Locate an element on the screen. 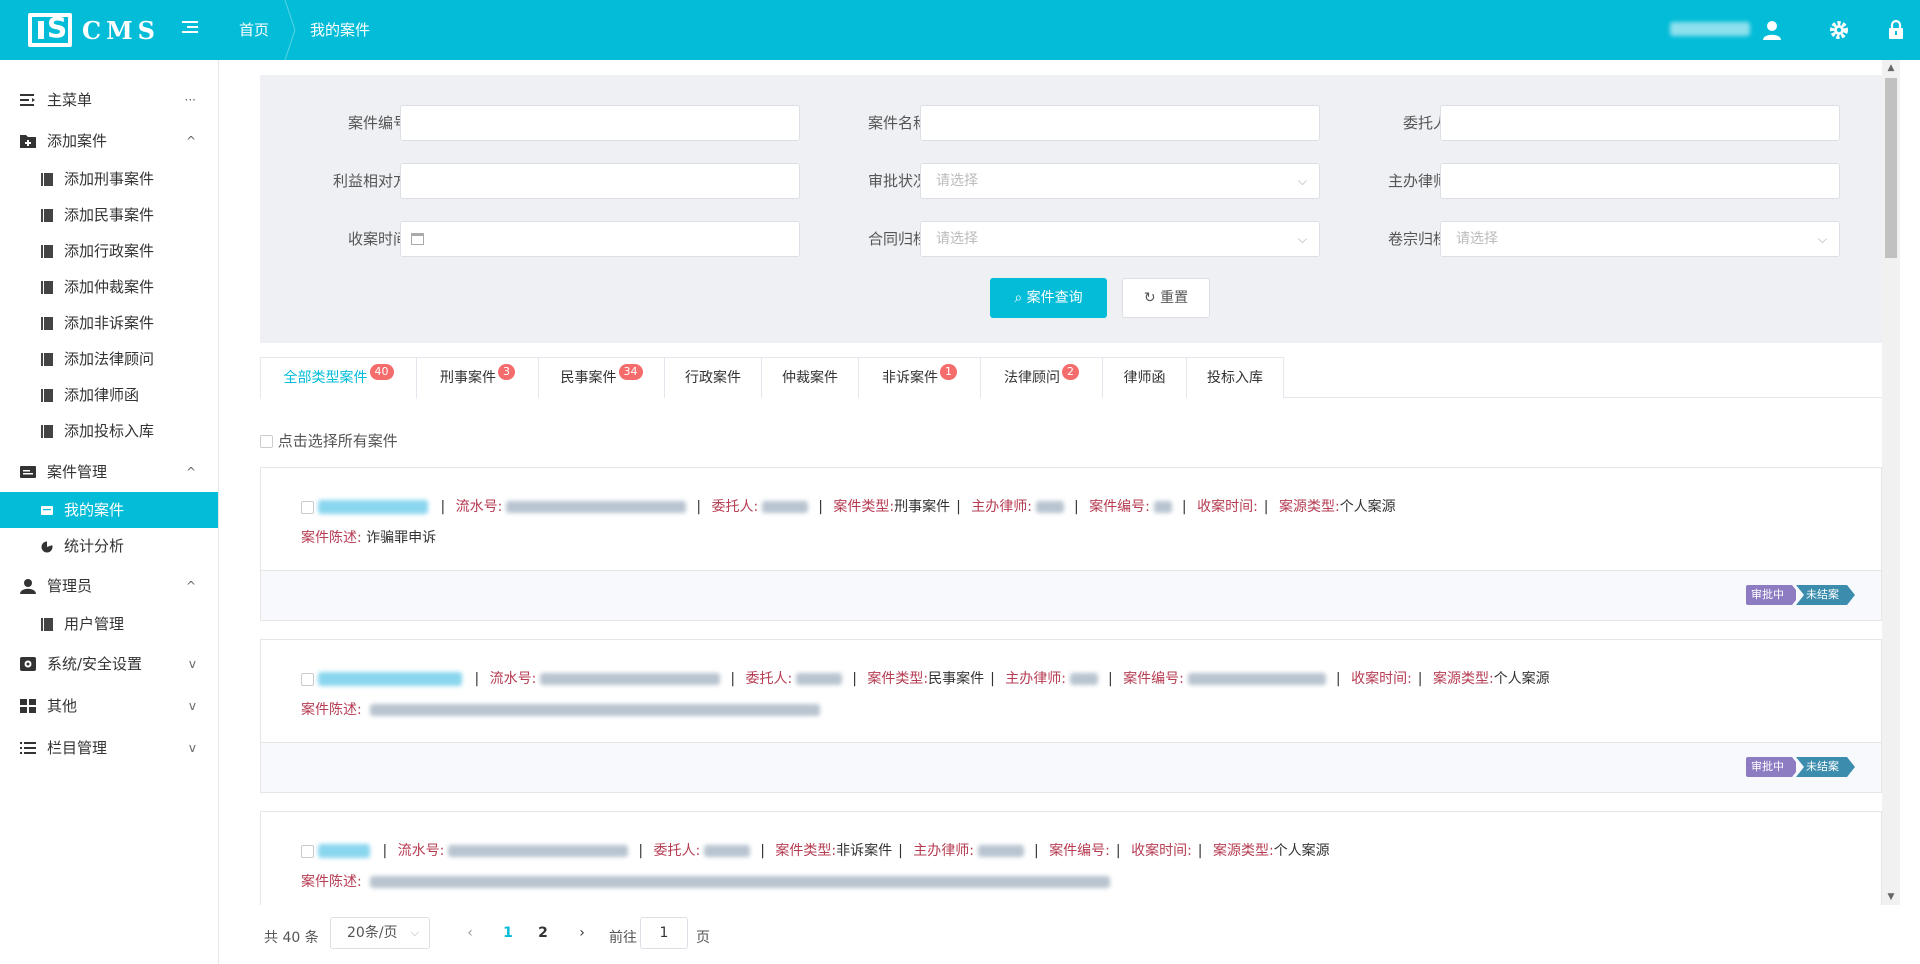  tab-criminal: 刑事案件 3 is located at coordinates (478, 377).